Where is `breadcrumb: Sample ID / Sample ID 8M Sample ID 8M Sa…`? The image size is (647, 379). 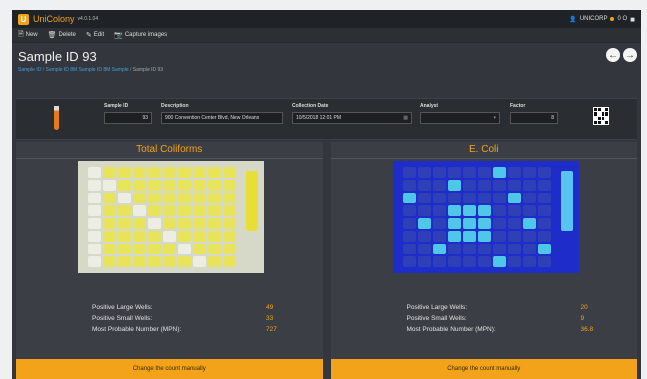 breadcrumb: Sample ID / Sample ID 8M Sample ID 8M Sa… is located at coordinates (91, 70).